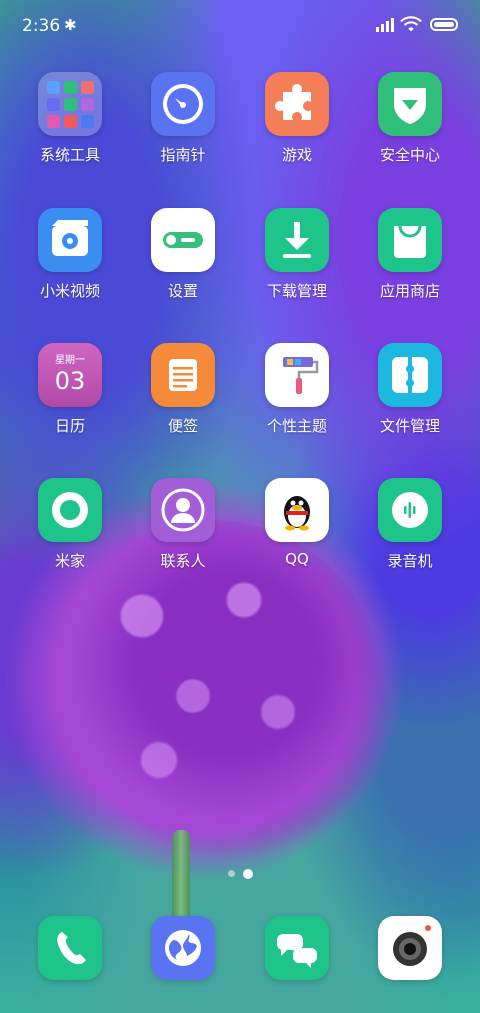 The height and width of the screenshot is (1013, 480). I want to click on signal-icon, so click(385, 25).